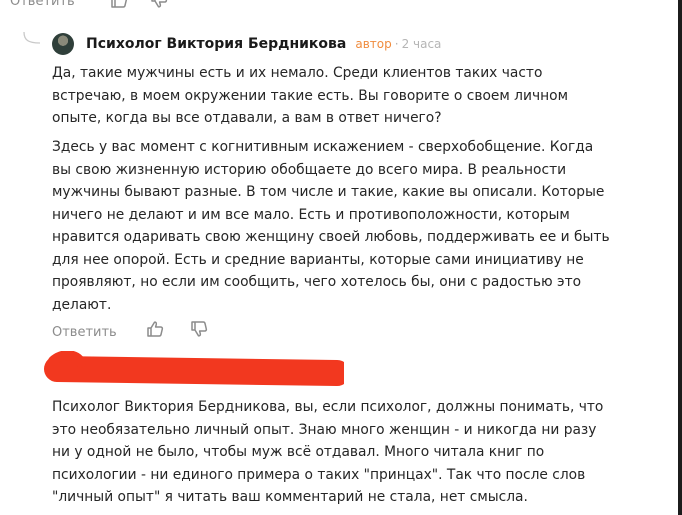 The image size is (682, 515). What do you see at coordinates (63, 44) in the screenshot?
I see `avatar` at bounding box center [63, 44].